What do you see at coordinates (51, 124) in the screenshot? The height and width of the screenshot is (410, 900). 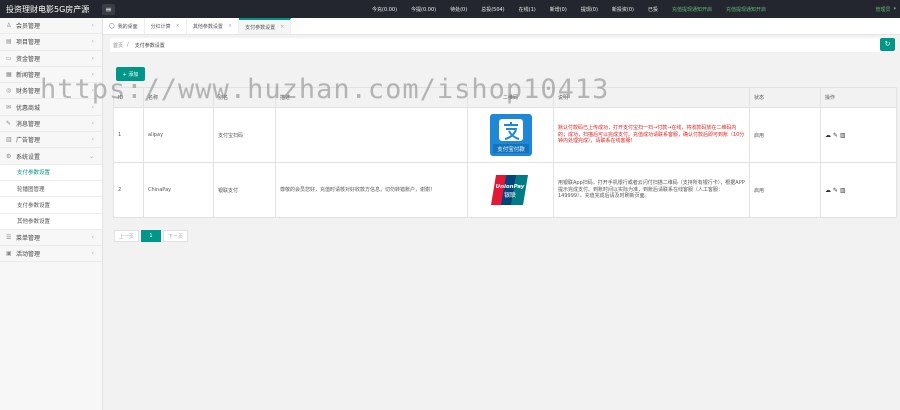 I see `sidebar-item-6: ✎ 消息管理 ‹` at bounding box center [51, 124].